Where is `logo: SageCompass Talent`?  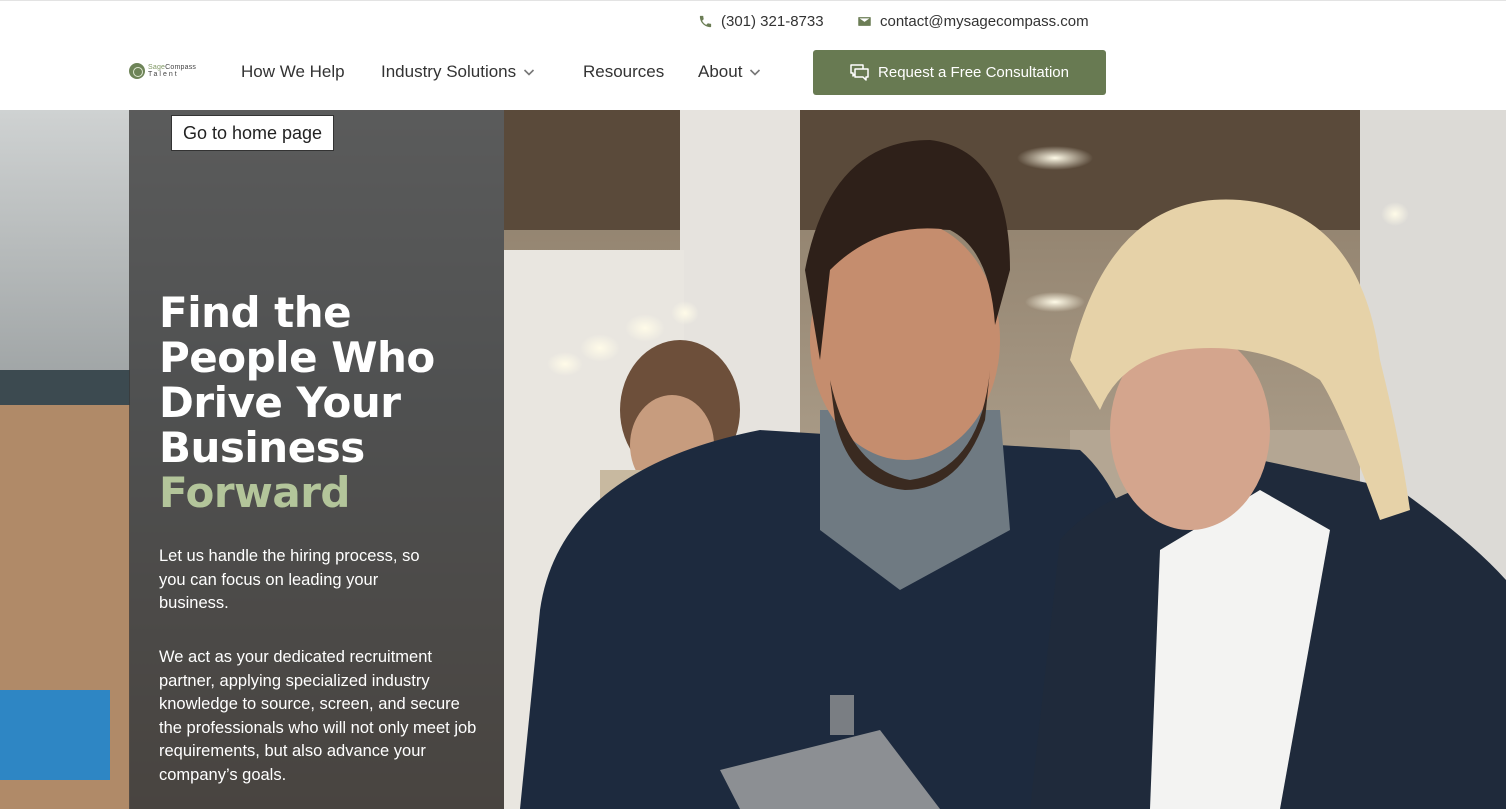
logo: SageCompass Talent is located at coordinates (162, 71).